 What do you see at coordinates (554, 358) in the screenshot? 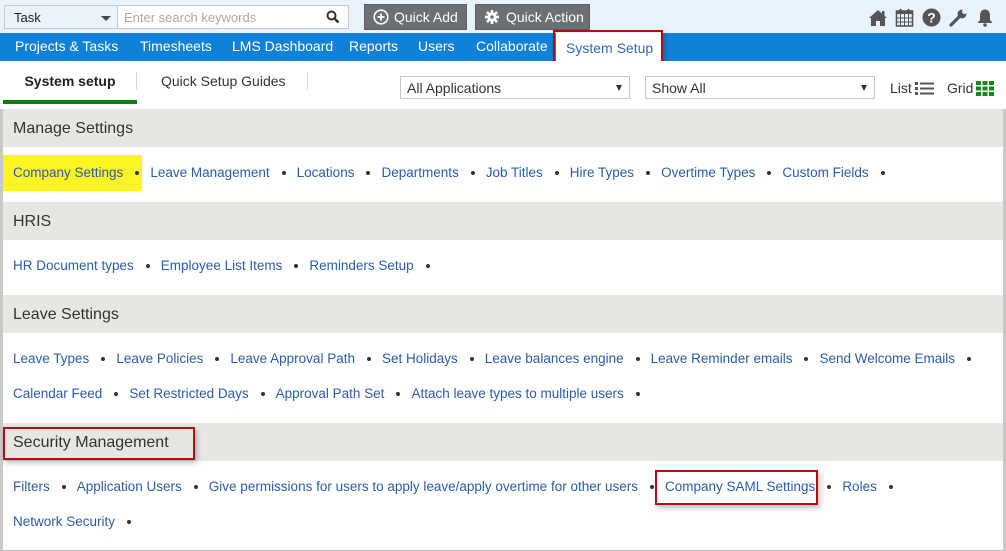
I see `link-leave-balances-engine: Leave balances engine` at bounding box center [554, 358].